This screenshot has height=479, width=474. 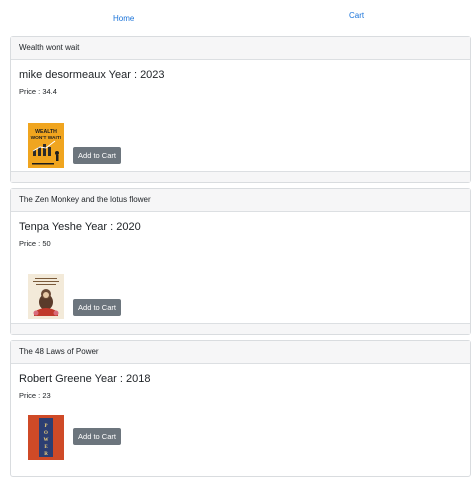 What do you see at coordinates (46, 145) in the screenshot?
I see `wealth-wont-wait-cover-icon: WEALTH WON'T WAIT!` at bounding box center [46, 145].